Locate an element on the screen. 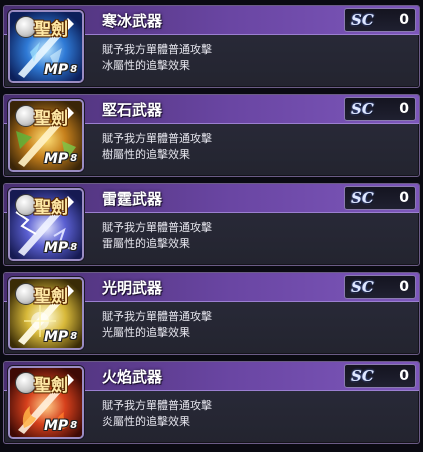 The image size is (423, 452). skill-description: 賦予我方單體普通攻擊 炎屬性的追擊效果 is located at coordinates (157, 414).